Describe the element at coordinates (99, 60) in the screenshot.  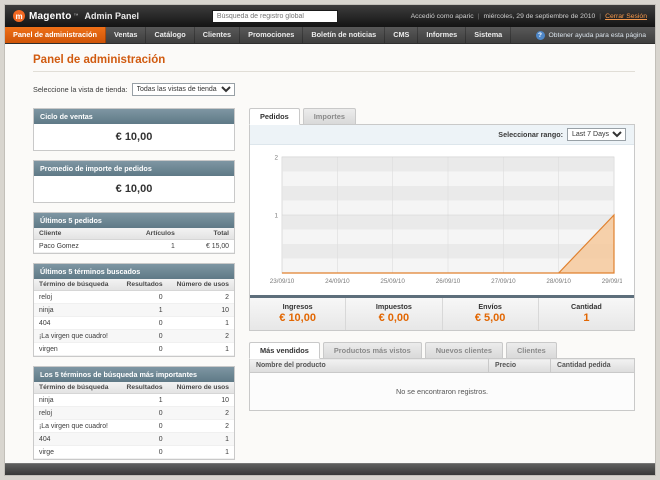
I see `page-title: Panel de administración` at that location.